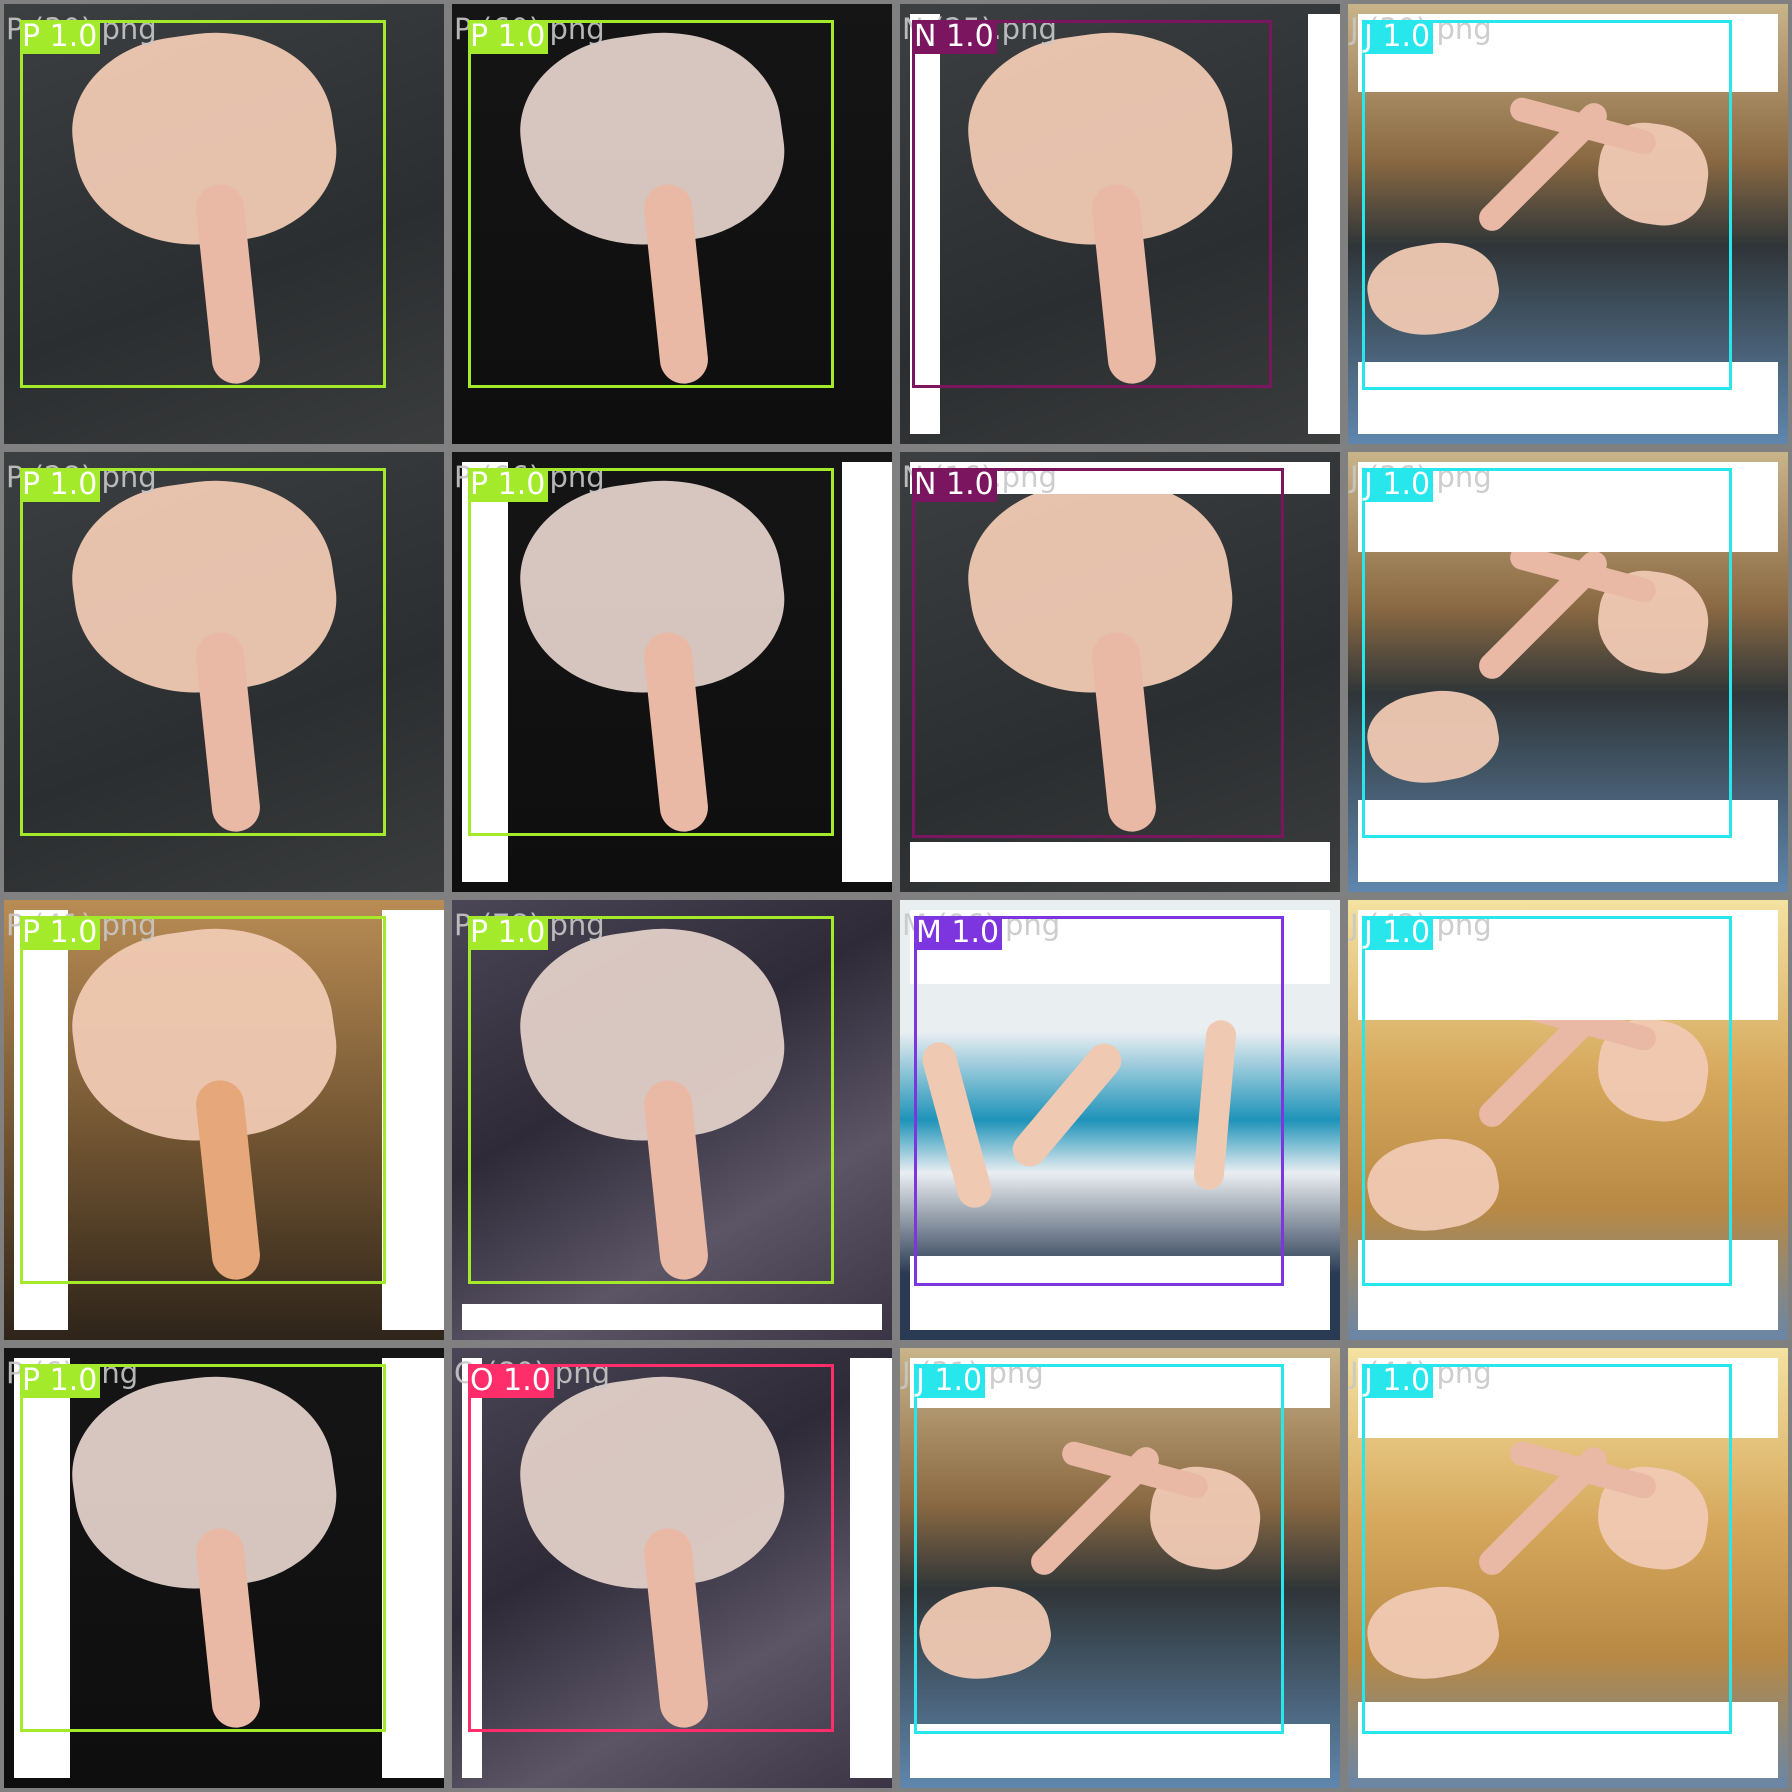 This screenshot has width=1792, height=1792. I want to click on mosaic-tile: J (30).pngJ 1.0, so click(1568, 224).